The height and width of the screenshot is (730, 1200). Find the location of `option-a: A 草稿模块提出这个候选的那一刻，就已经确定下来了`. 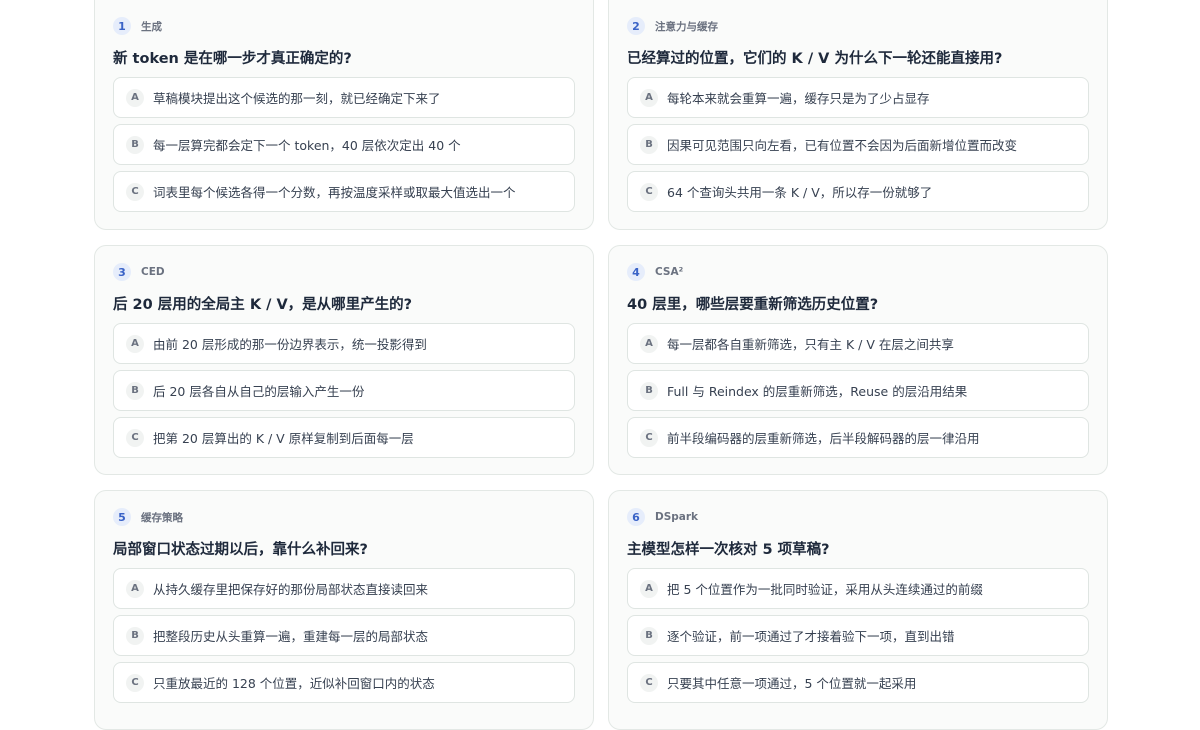

option-a: A 草稿模块提出这个候选的那一刻，就已经确定下来了 is located at coordinates (344, 97).